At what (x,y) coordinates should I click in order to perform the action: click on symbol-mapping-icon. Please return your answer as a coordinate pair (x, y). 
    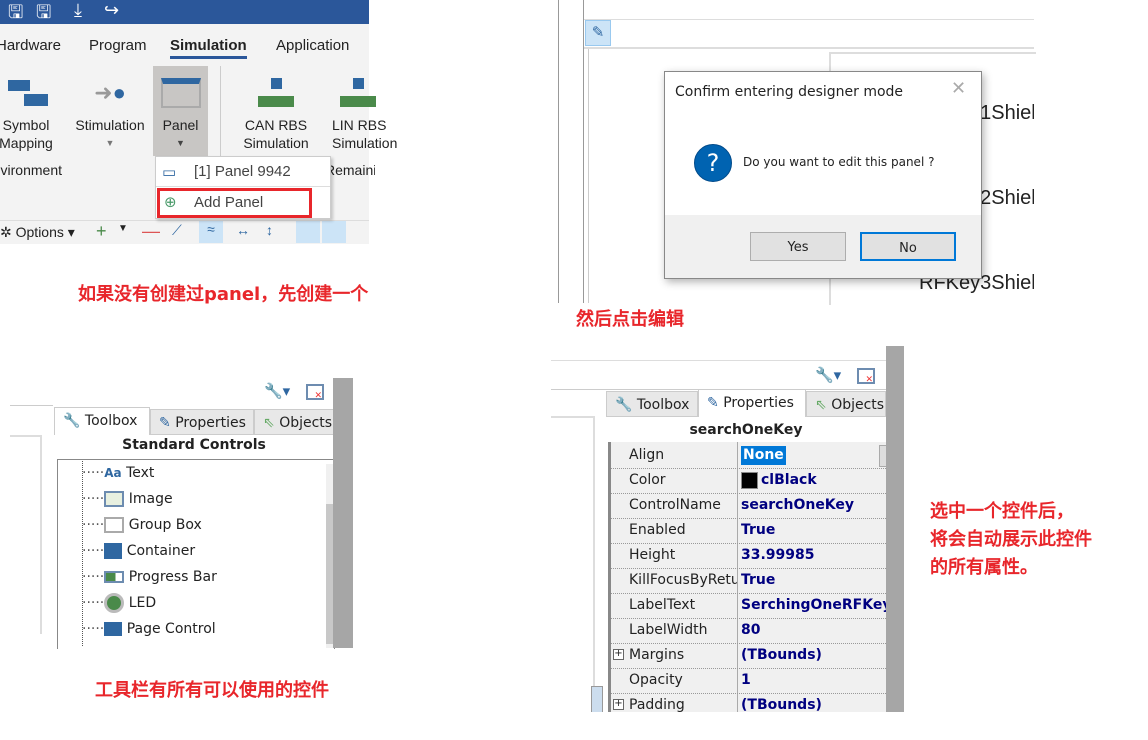
    Looking at the image, I should click on (28, 93).